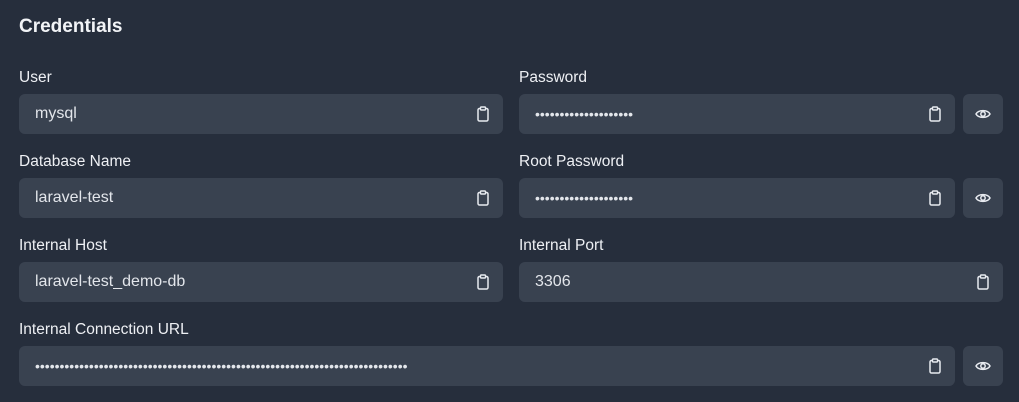 The image size is (1019, 402). I want to click on copy-password-button, so click(935, 114).